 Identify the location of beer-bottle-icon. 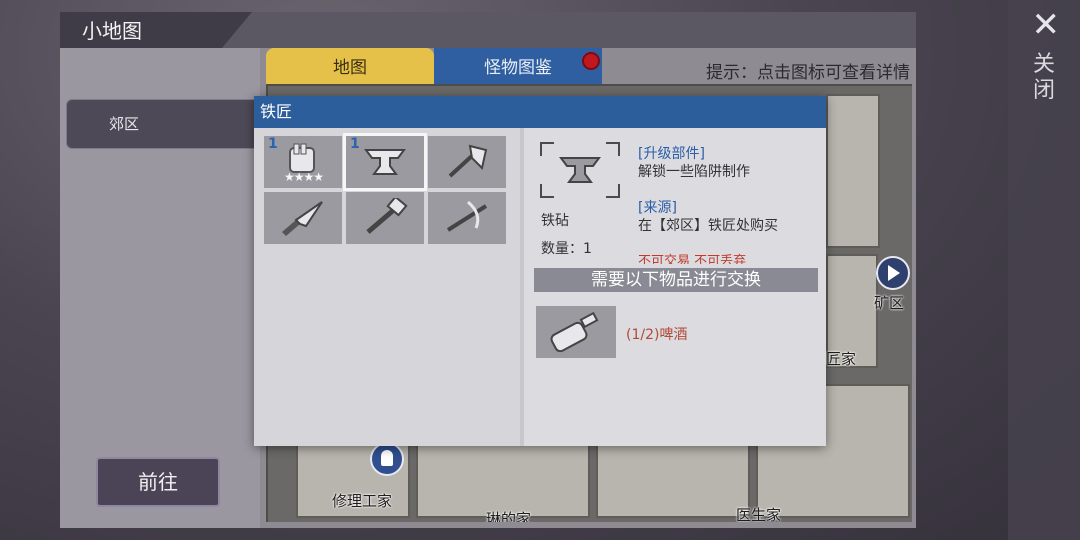
(574, 332).